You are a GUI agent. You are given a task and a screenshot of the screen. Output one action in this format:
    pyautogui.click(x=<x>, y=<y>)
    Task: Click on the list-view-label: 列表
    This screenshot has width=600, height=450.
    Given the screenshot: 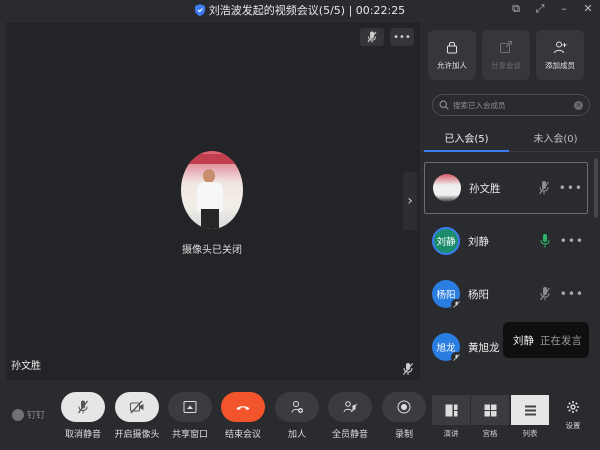 What is the action you would take?
    pyautogui.click(x=530, y=433)
    